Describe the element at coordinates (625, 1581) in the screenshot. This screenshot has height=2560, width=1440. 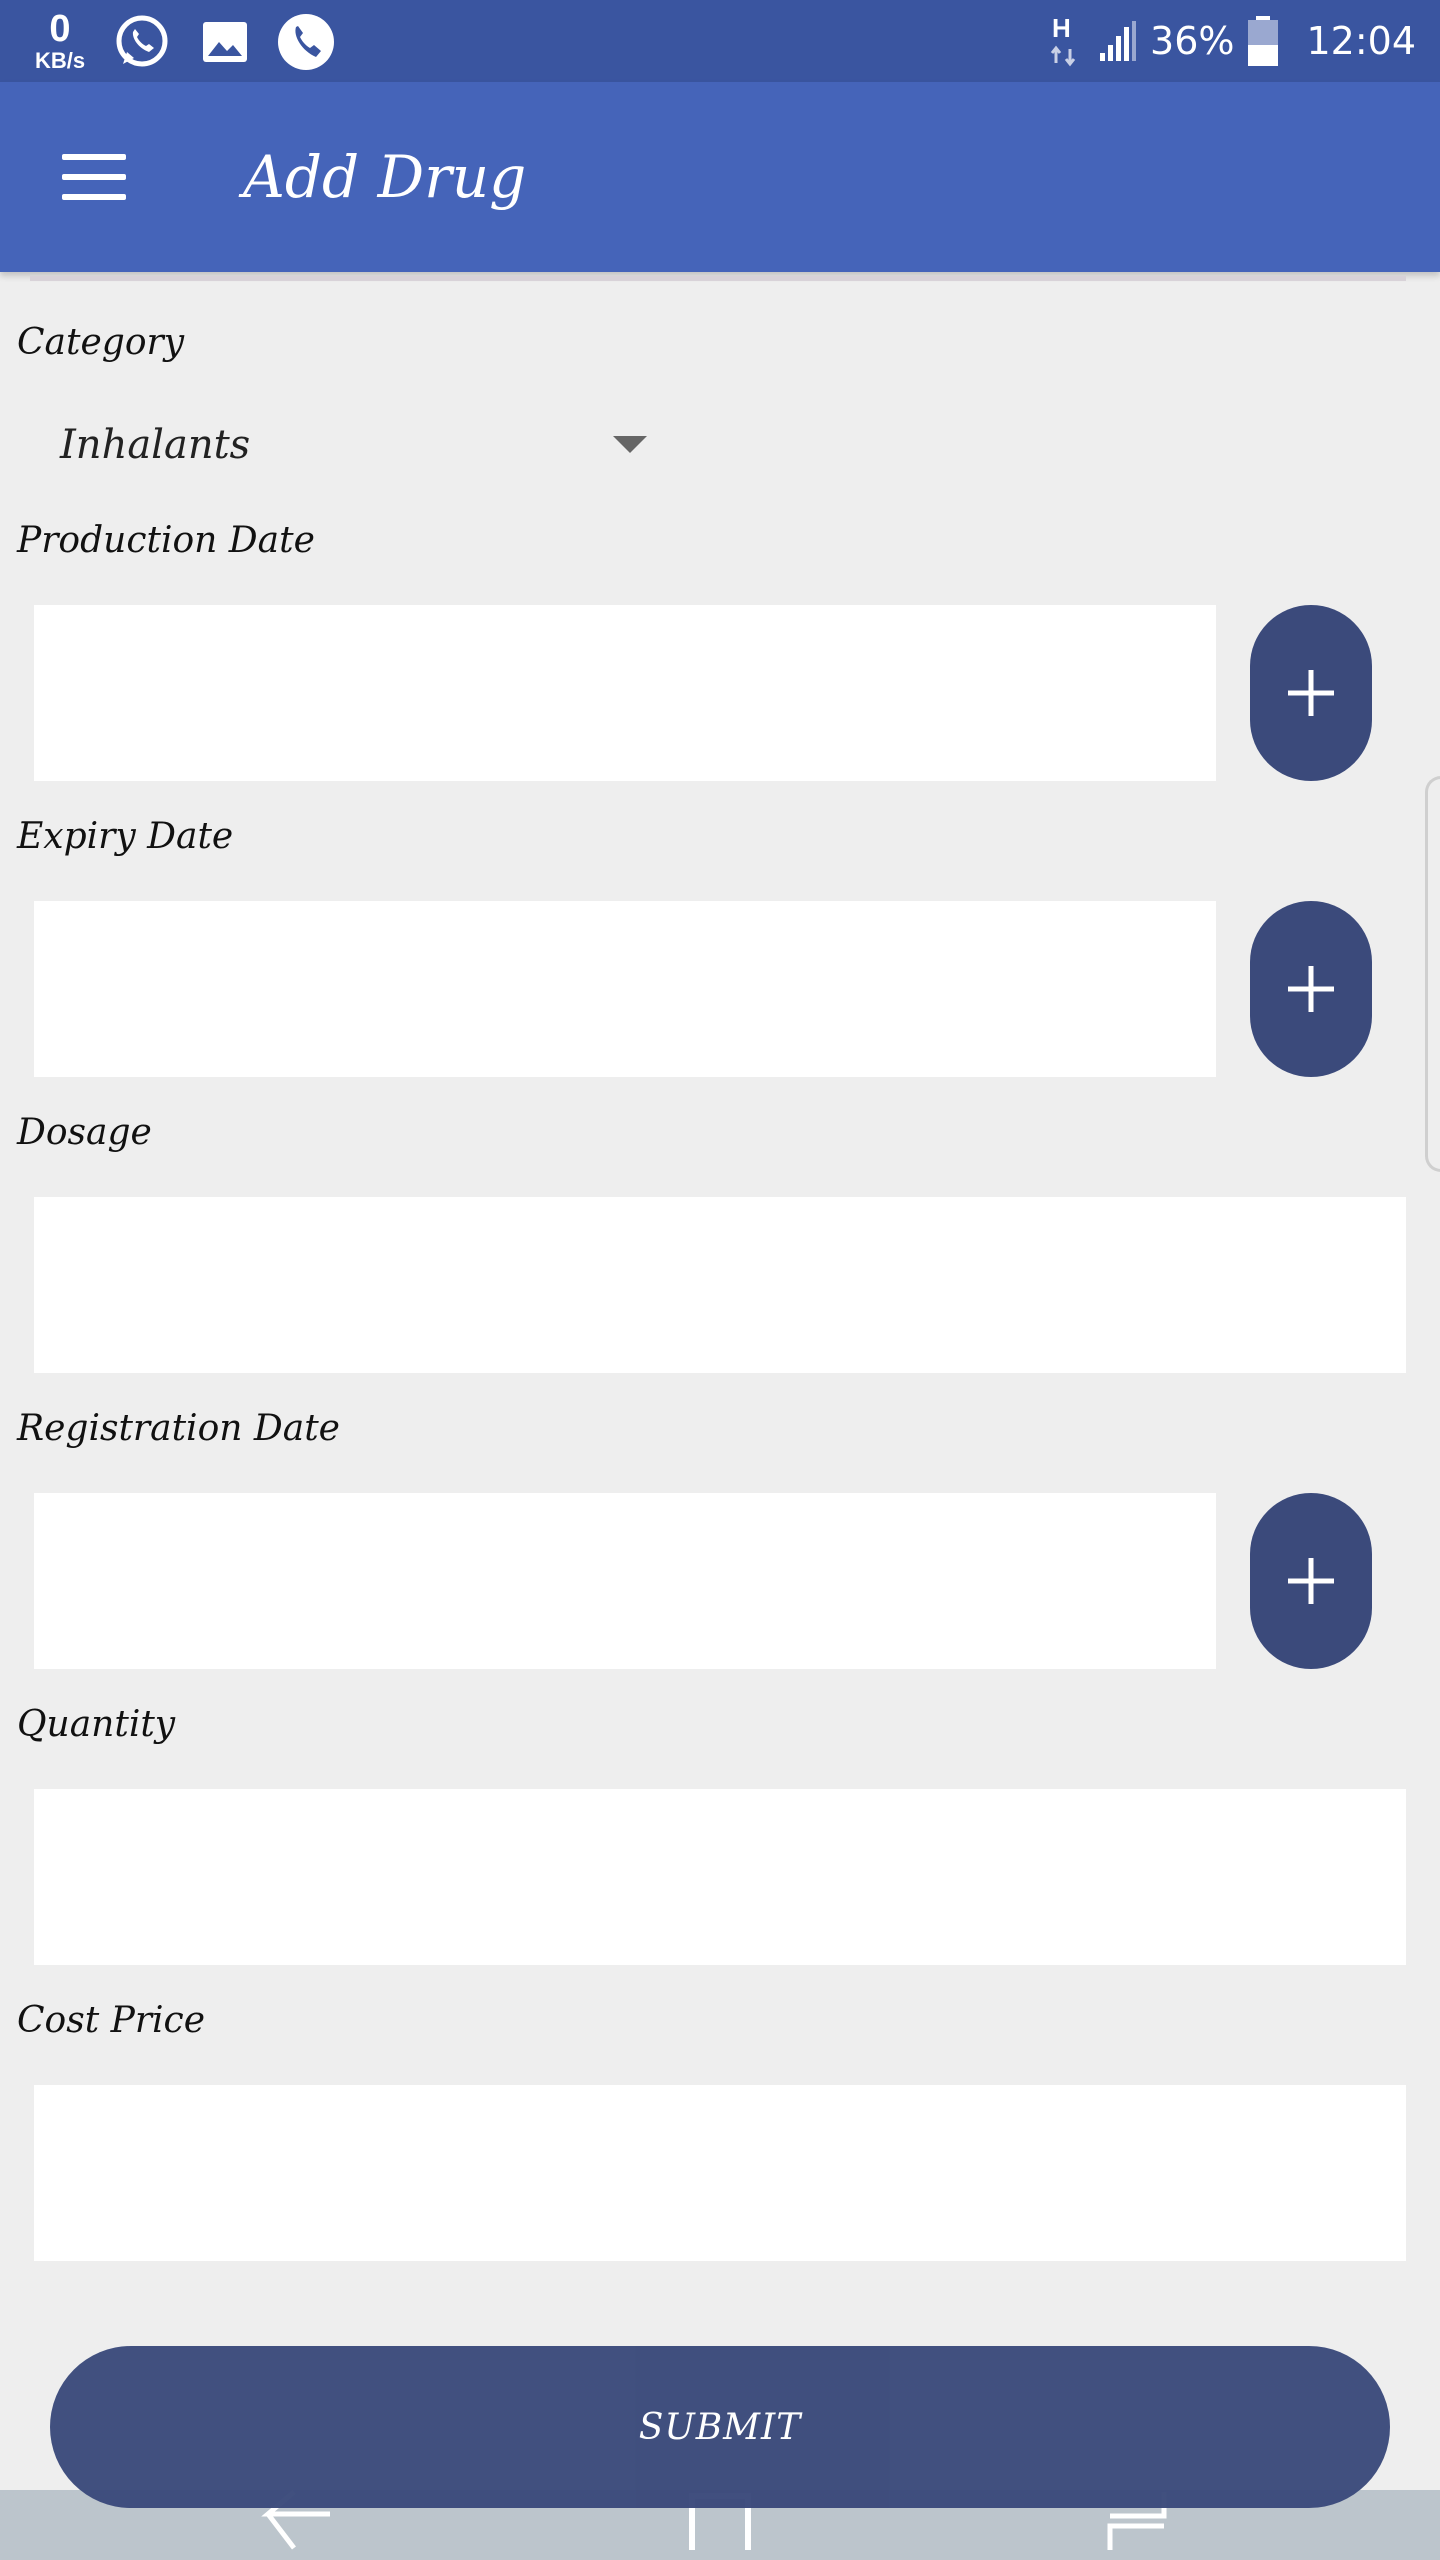
I see `registration-date-field` at that location.